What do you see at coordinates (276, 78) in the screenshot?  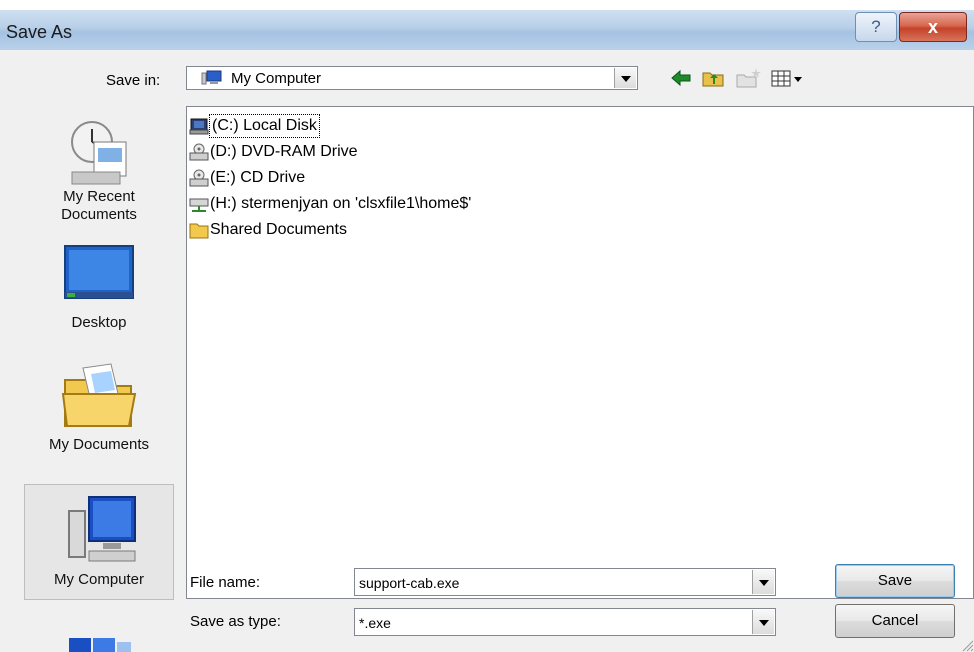 I see `save-in-value: My Computer` at bounding box center [276, 78].